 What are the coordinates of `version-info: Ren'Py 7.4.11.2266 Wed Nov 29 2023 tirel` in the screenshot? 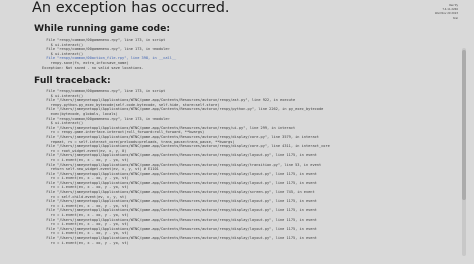 It's located at (446, 12).